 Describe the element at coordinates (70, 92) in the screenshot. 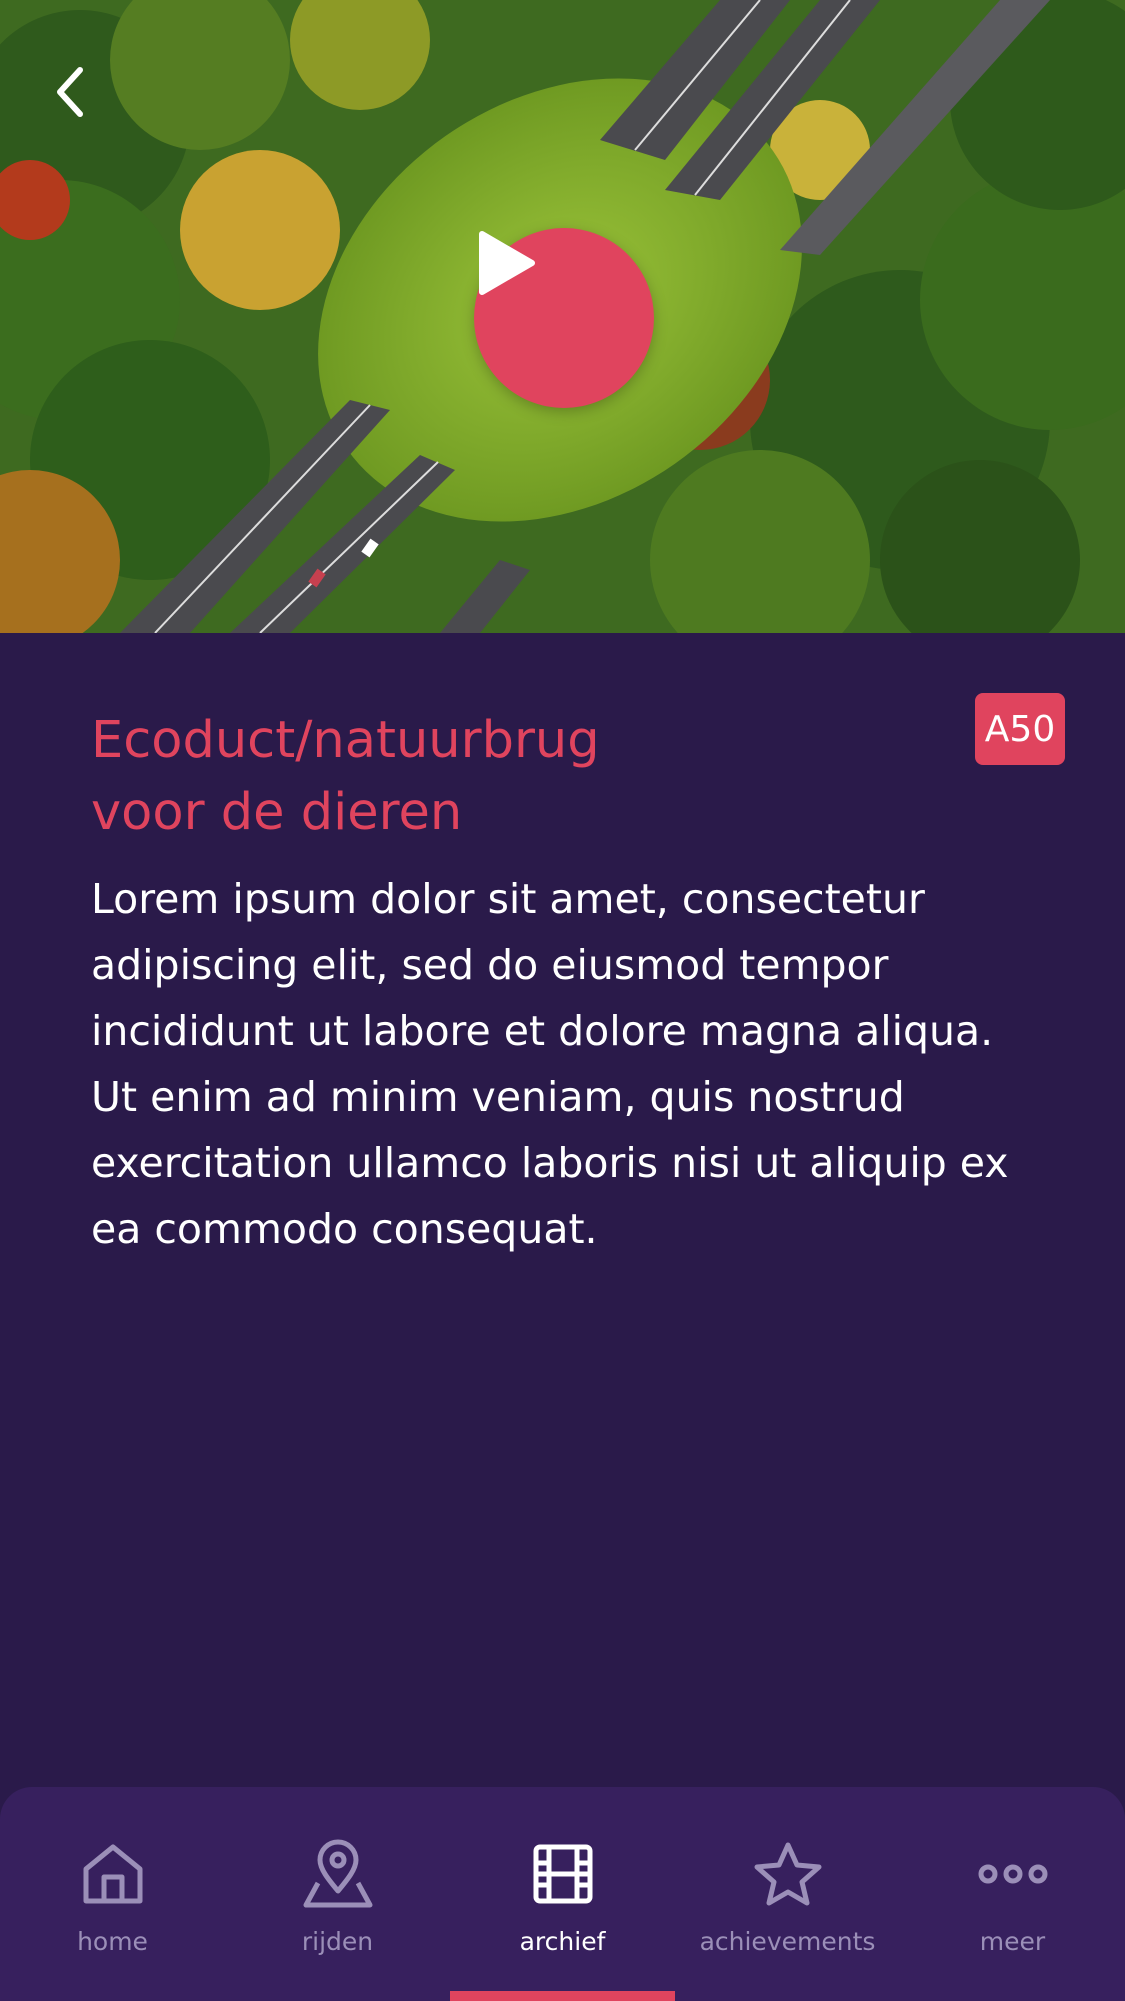

I see `chevron-left-icon` at that location.